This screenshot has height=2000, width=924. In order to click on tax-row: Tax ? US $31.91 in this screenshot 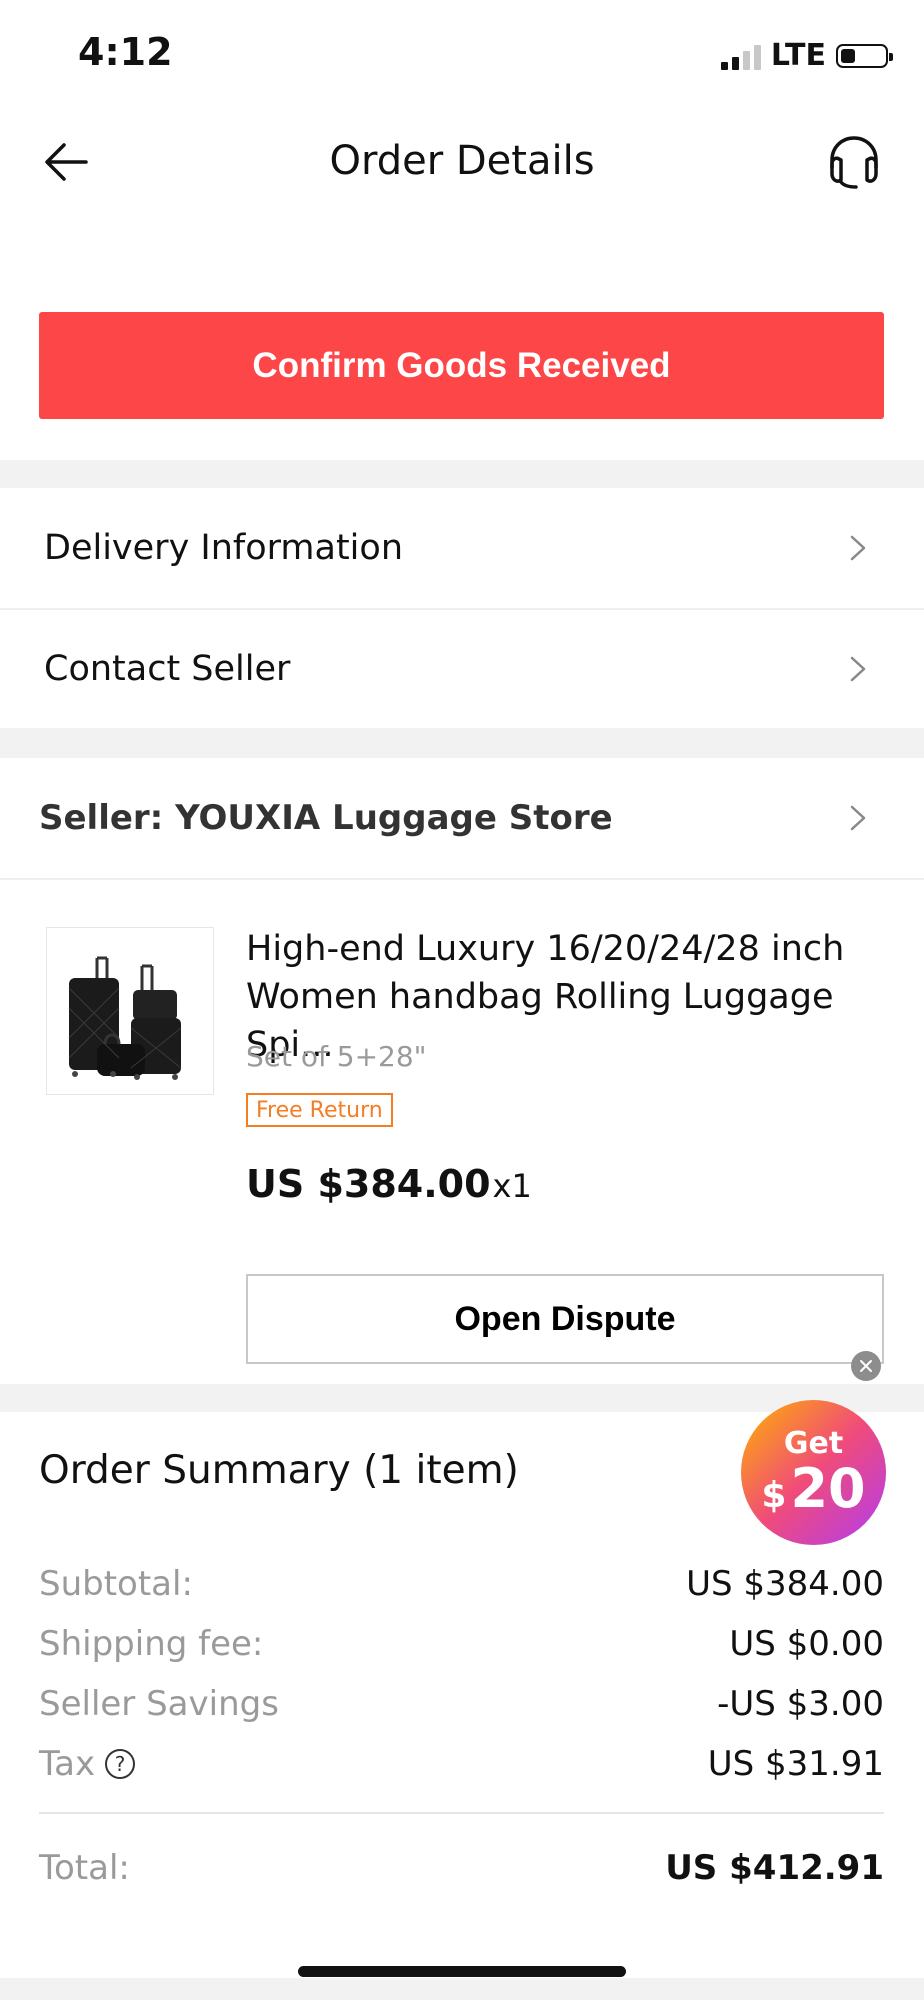, I will do `click(461, 1764)`.